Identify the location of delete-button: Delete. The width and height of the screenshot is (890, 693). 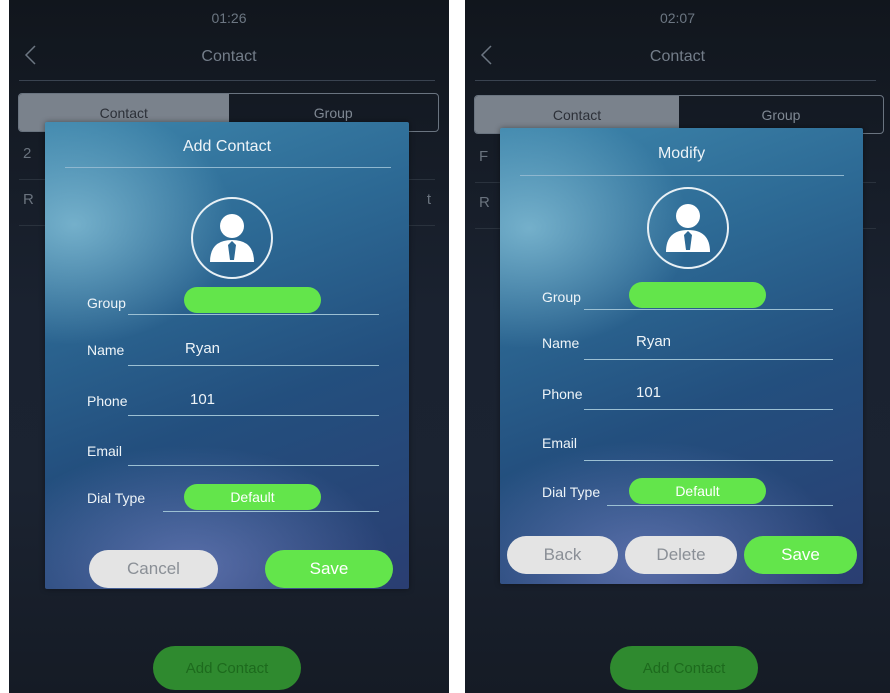
(681, 555).